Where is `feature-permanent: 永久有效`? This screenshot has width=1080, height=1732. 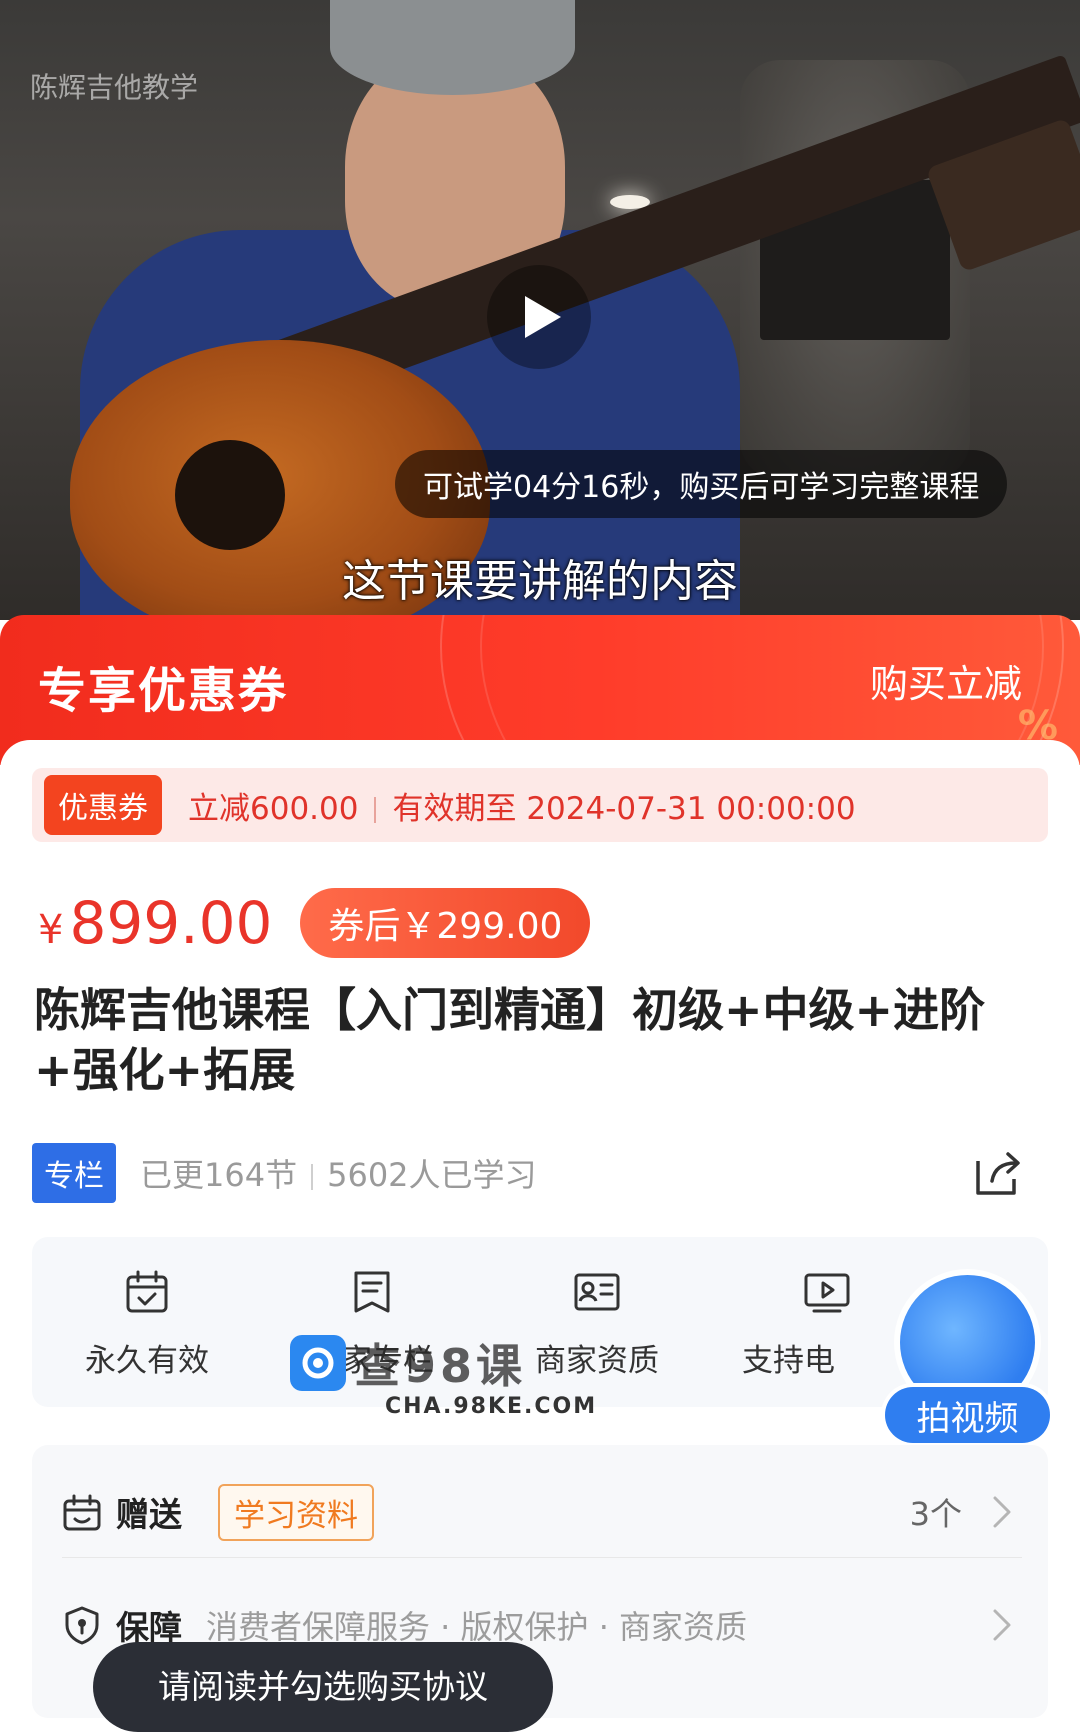 feature-permanent: 永久有效 is located at coordinates (147, 1323).